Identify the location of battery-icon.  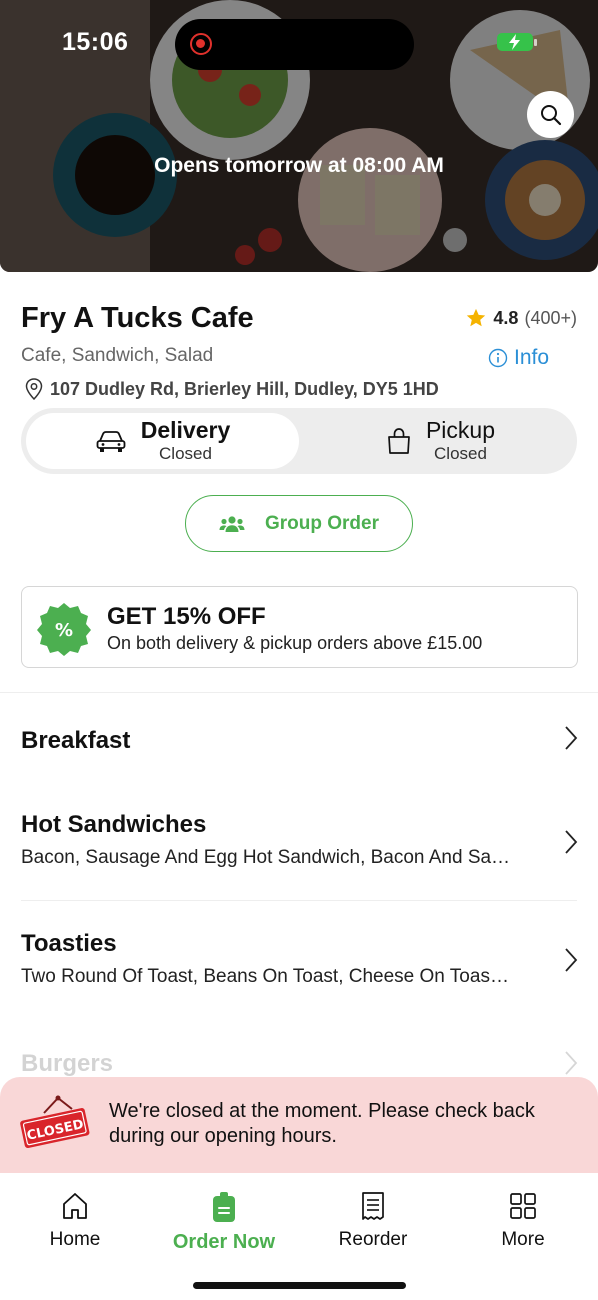
(517, 42).